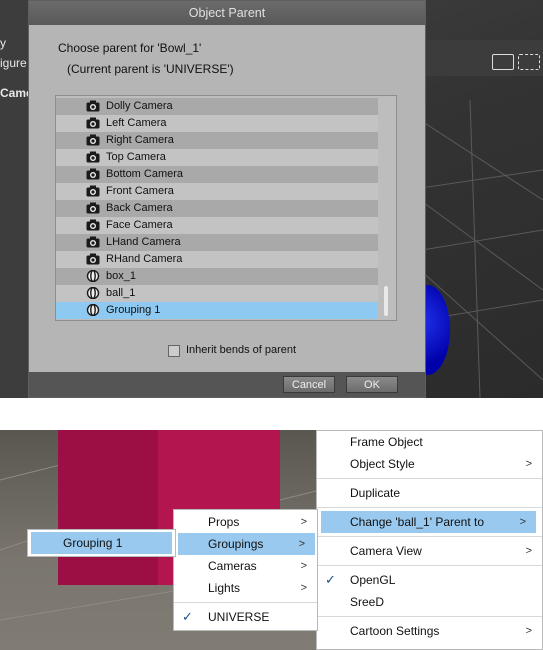 This screenshot has height=650, width=543. I want to click on list-item-label: RHand Camera, so click(144, 259).